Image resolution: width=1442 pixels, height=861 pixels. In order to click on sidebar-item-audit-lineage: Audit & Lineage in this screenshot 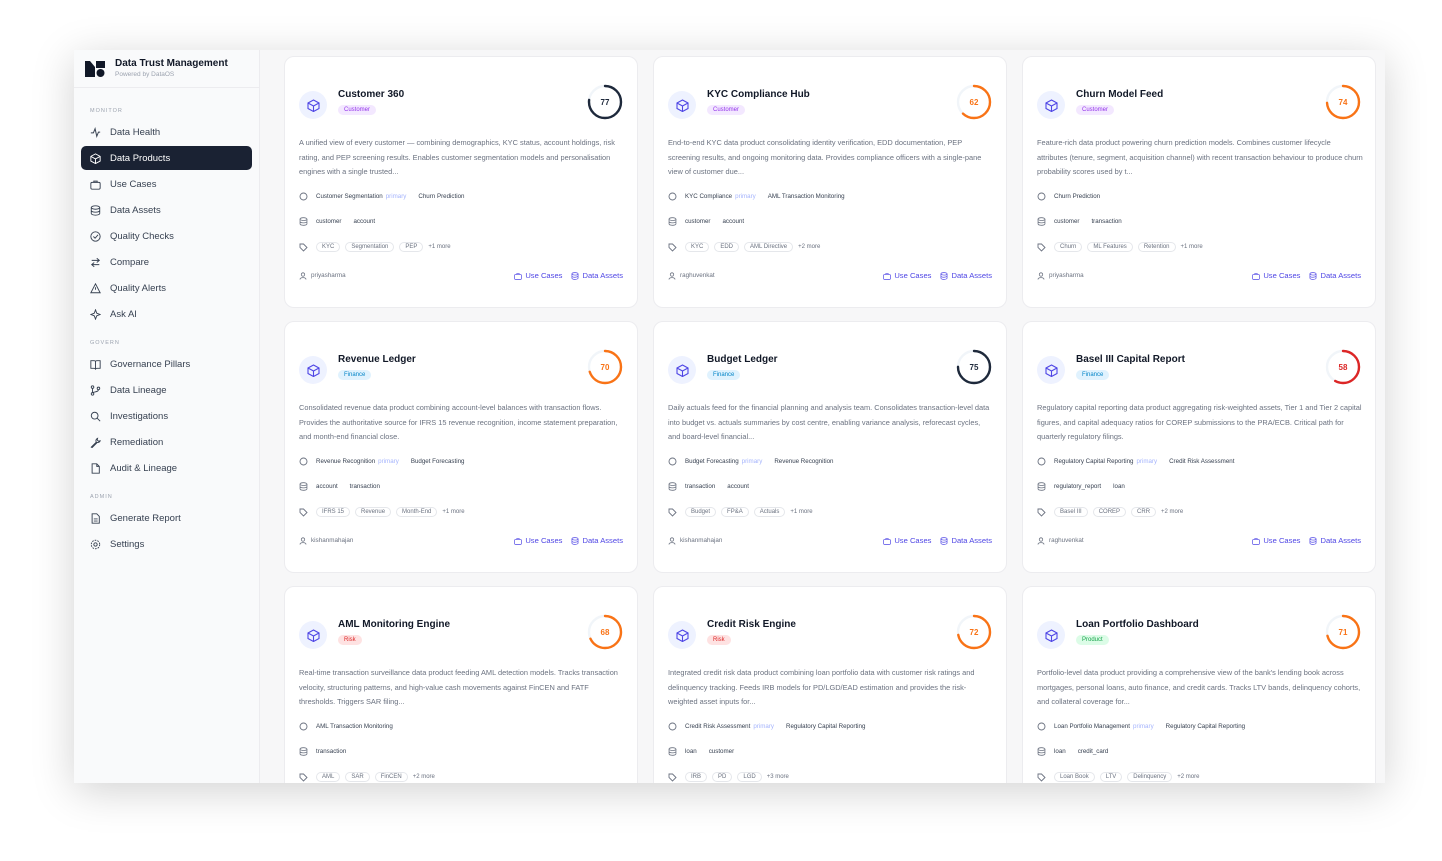, I will do `click(166, 468)`.